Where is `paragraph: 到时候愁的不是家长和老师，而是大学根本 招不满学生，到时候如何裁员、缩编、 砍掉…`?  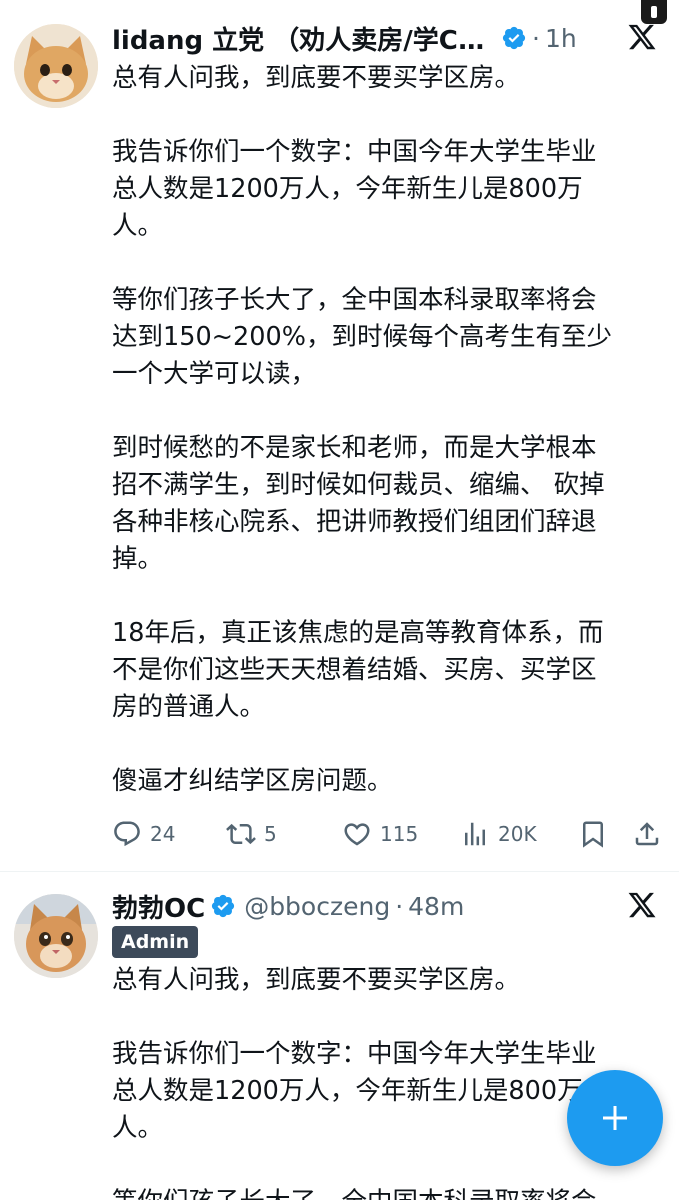 paragraph: 到时候愁的不是家长和老师，而是大学根本 招不满学生，到时候如何裁员、缩编、 砍掉… is located at coordinates (358, 503).